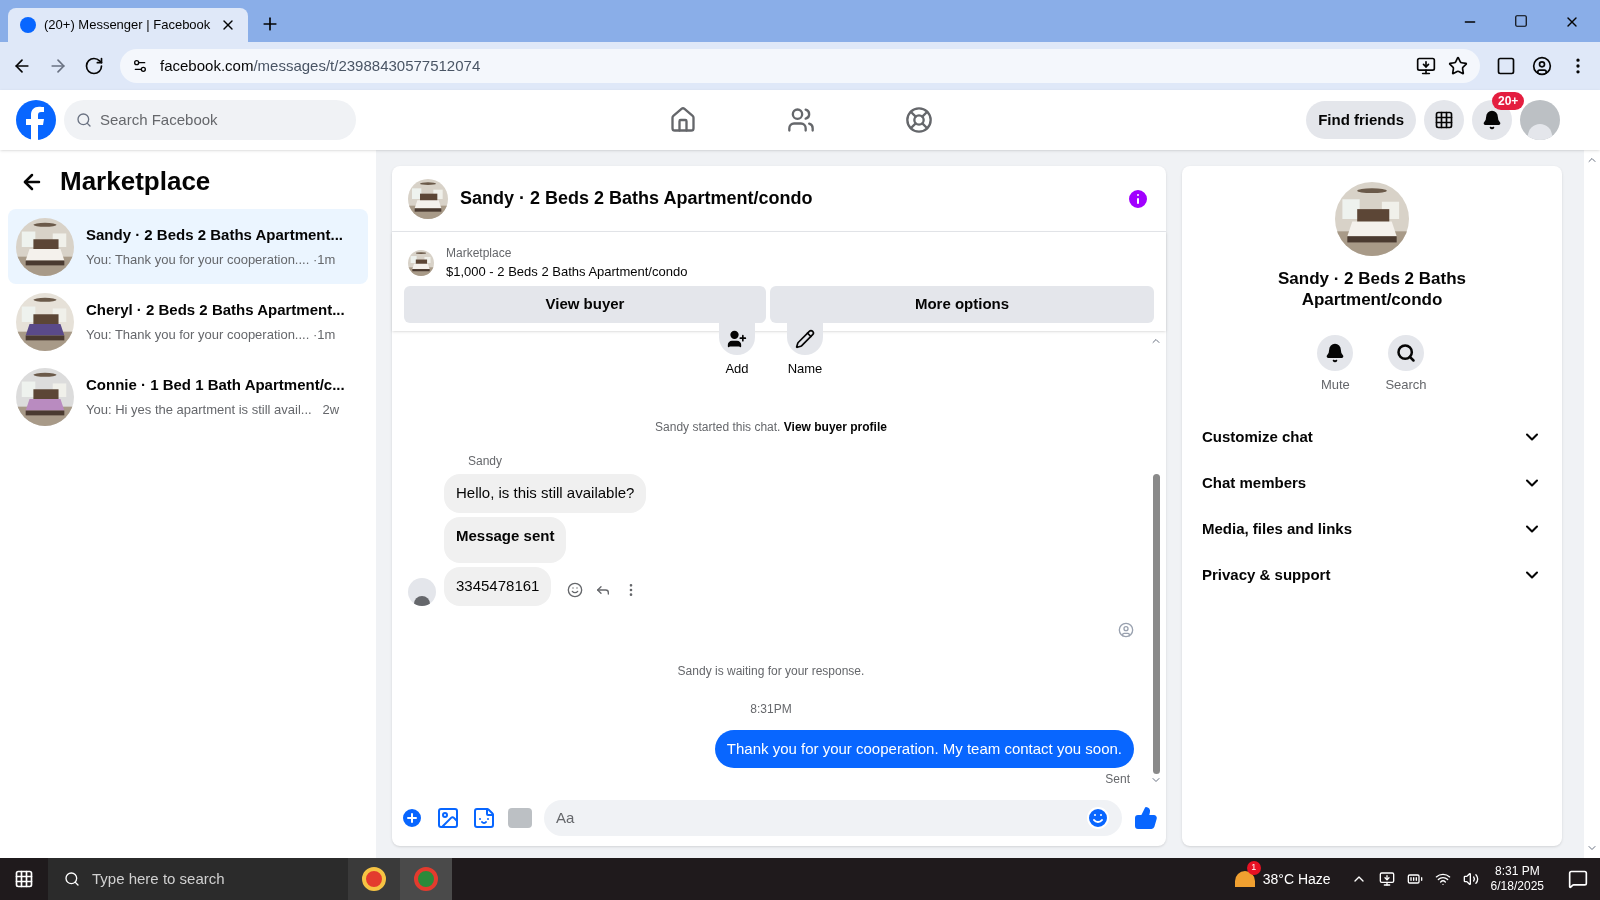 Image resolution: width=1600 pixels, height=900 pixels. I want to click on search-placeholder: Search Facebook, so click(159, 119).